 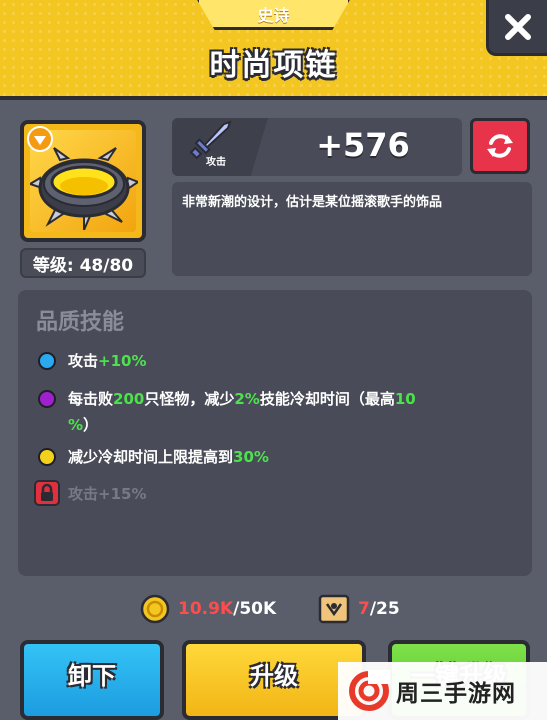 I want to click on gold-resource: 10.9K/50K, so click(x=208, y=609).